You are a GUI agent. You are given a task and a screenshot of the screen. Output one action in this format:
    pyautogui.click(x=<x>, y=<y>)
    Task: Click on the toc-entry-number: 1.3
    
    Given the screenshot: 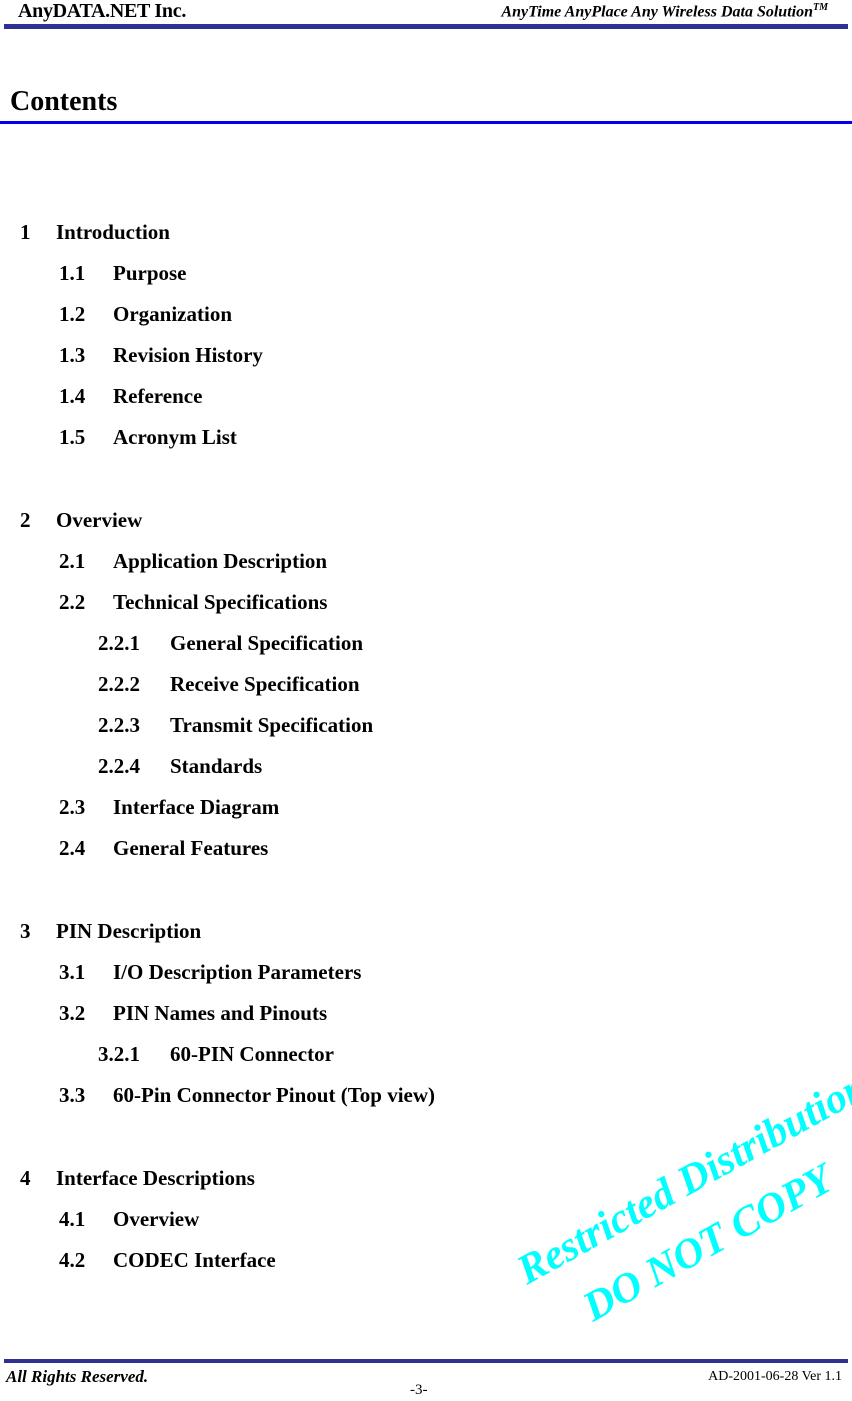 What is the action you would take?
    pyautogui.click(x=72, y=355)
    